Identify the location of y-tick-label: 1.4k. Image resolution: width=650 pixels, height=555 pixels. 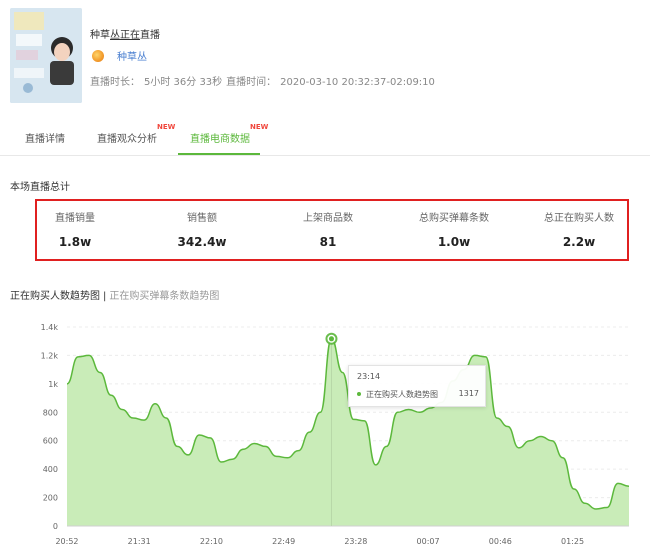
(50, 327).